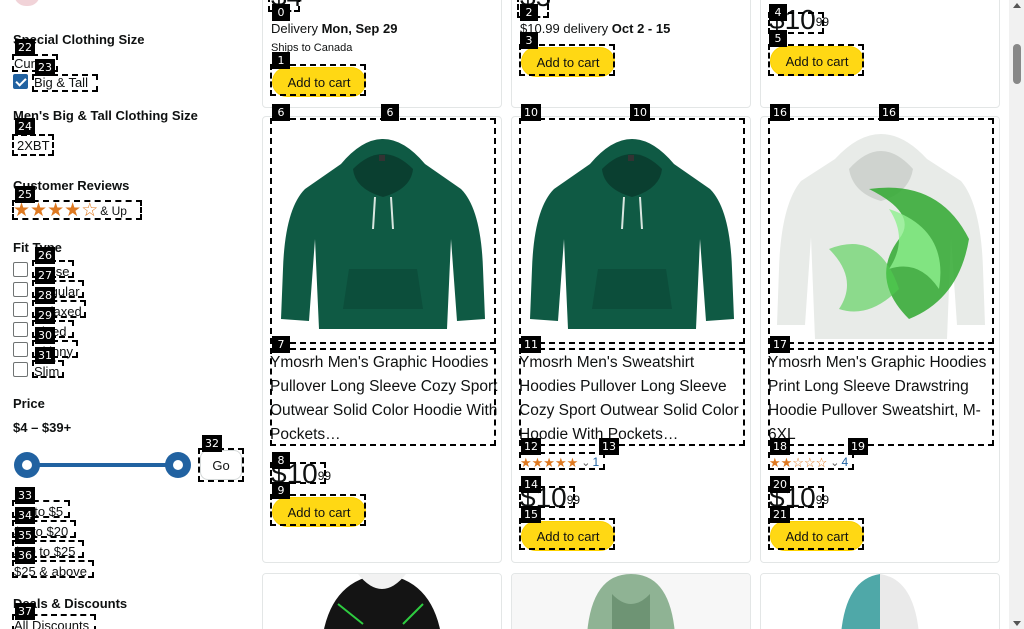  Describe the element at coordinates (845, 462) in the screenshot. I see `rating-count: 4` at that location.